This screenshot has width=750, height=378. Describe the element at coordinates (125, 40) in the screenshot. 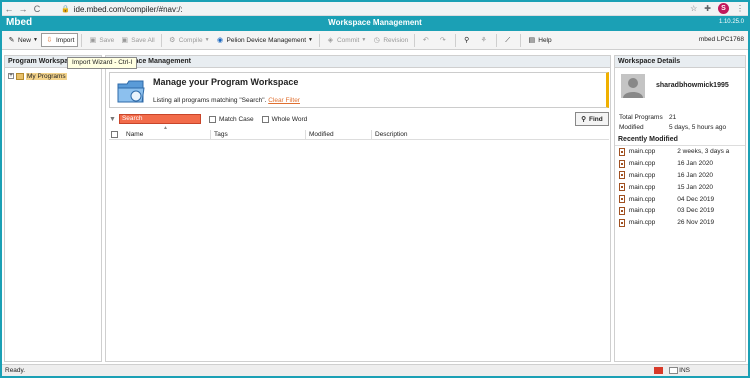

I see `save-all-icon: ▣` at that location.